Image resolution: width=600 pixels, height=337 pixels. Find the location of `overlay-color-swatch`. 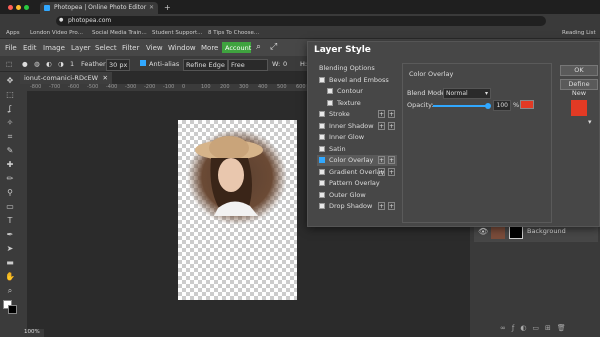

overlay-color-swatch is located at coordinates (527, 104).